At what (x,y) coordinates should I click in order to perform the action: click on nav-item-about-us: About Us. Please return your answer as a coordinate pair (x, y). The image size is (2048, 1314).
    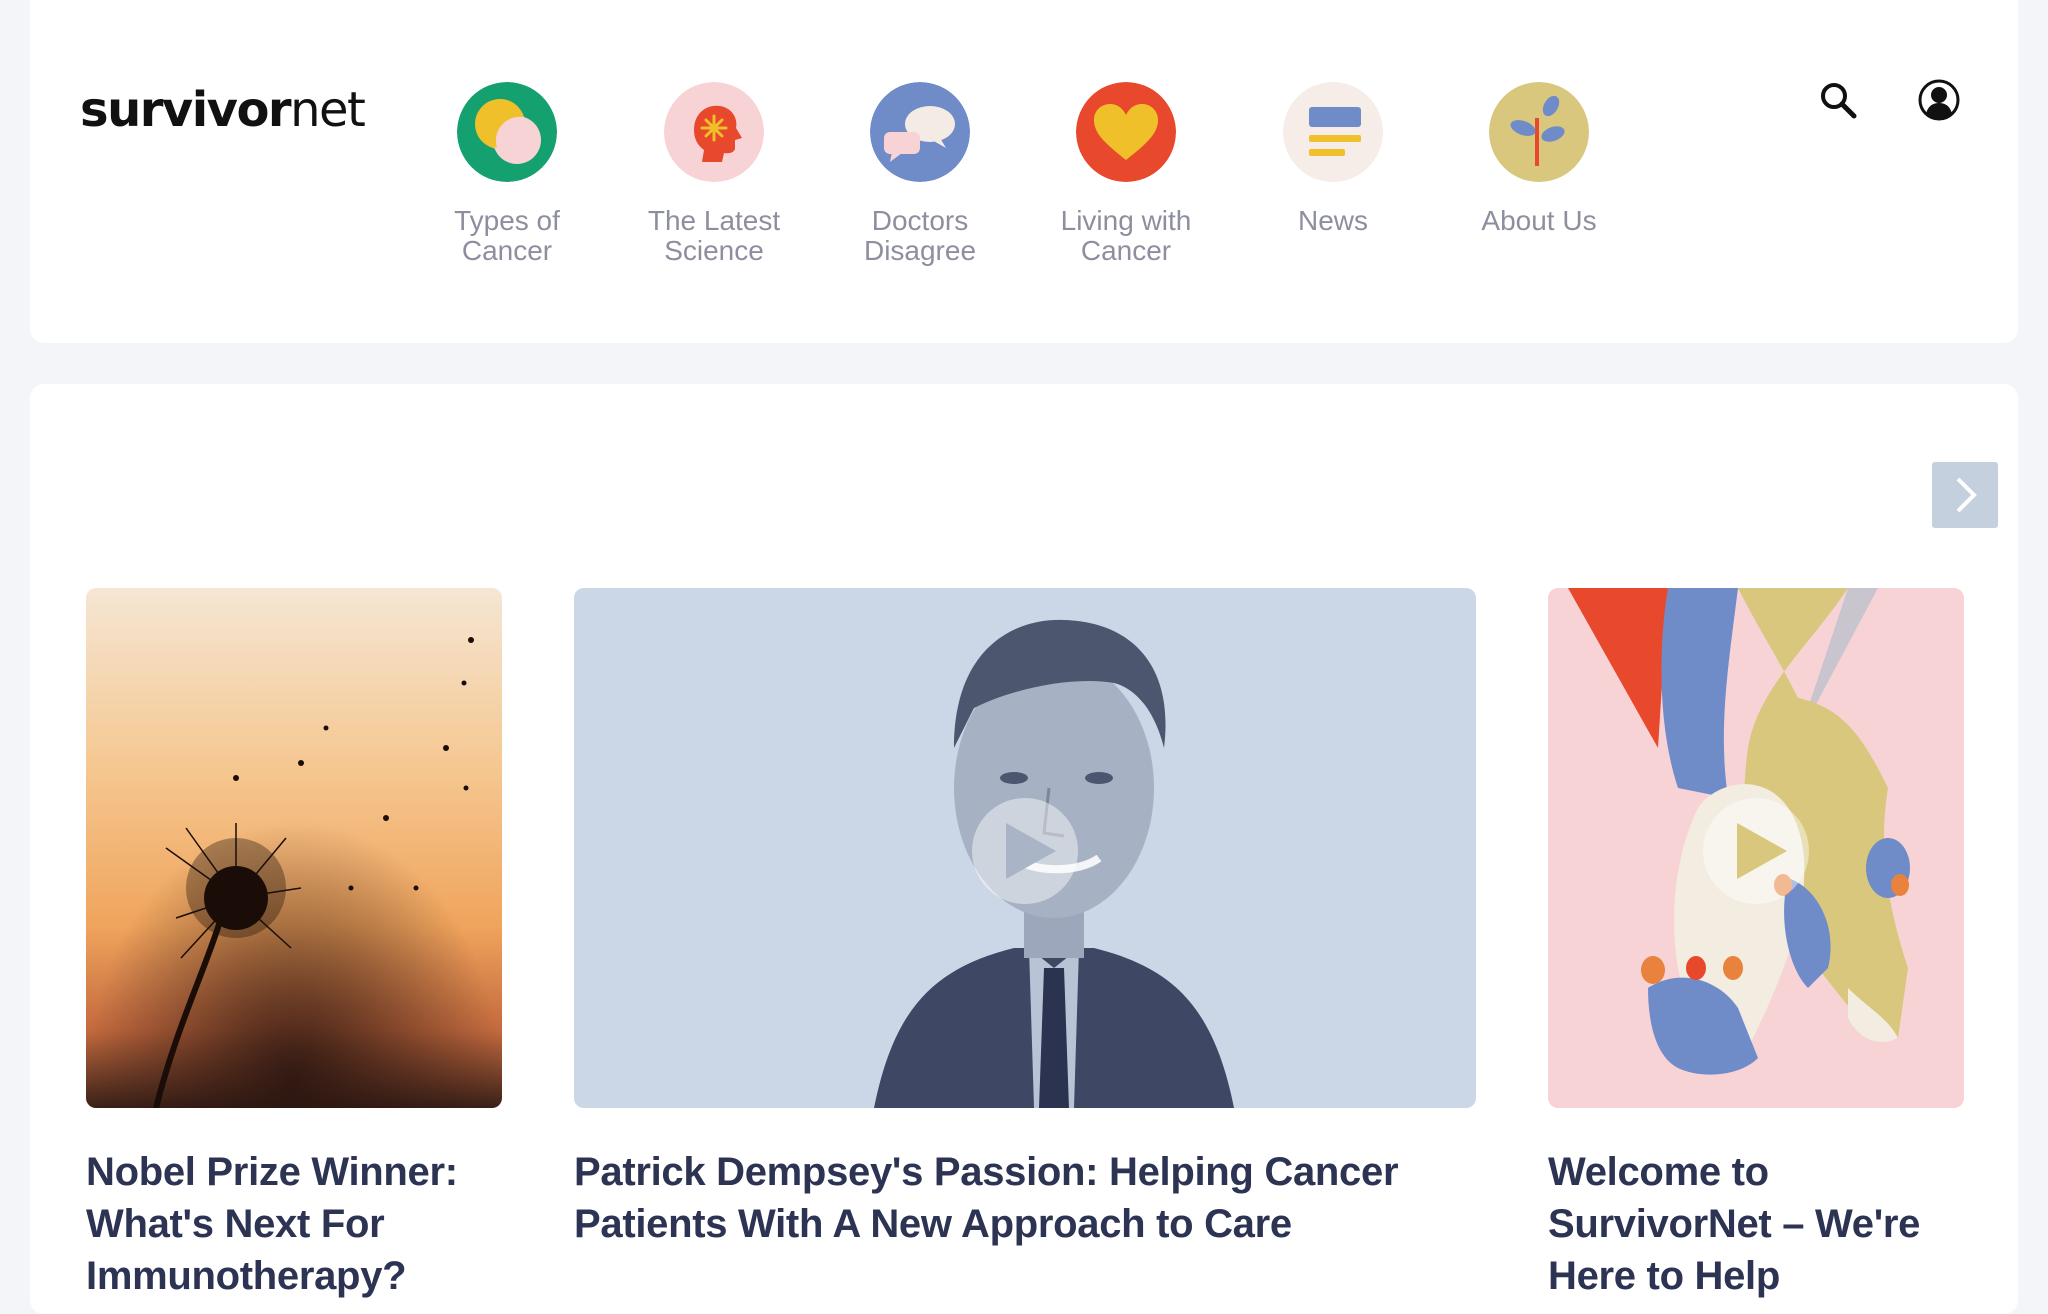
    Looking at the image, I should click on (1539, 159).